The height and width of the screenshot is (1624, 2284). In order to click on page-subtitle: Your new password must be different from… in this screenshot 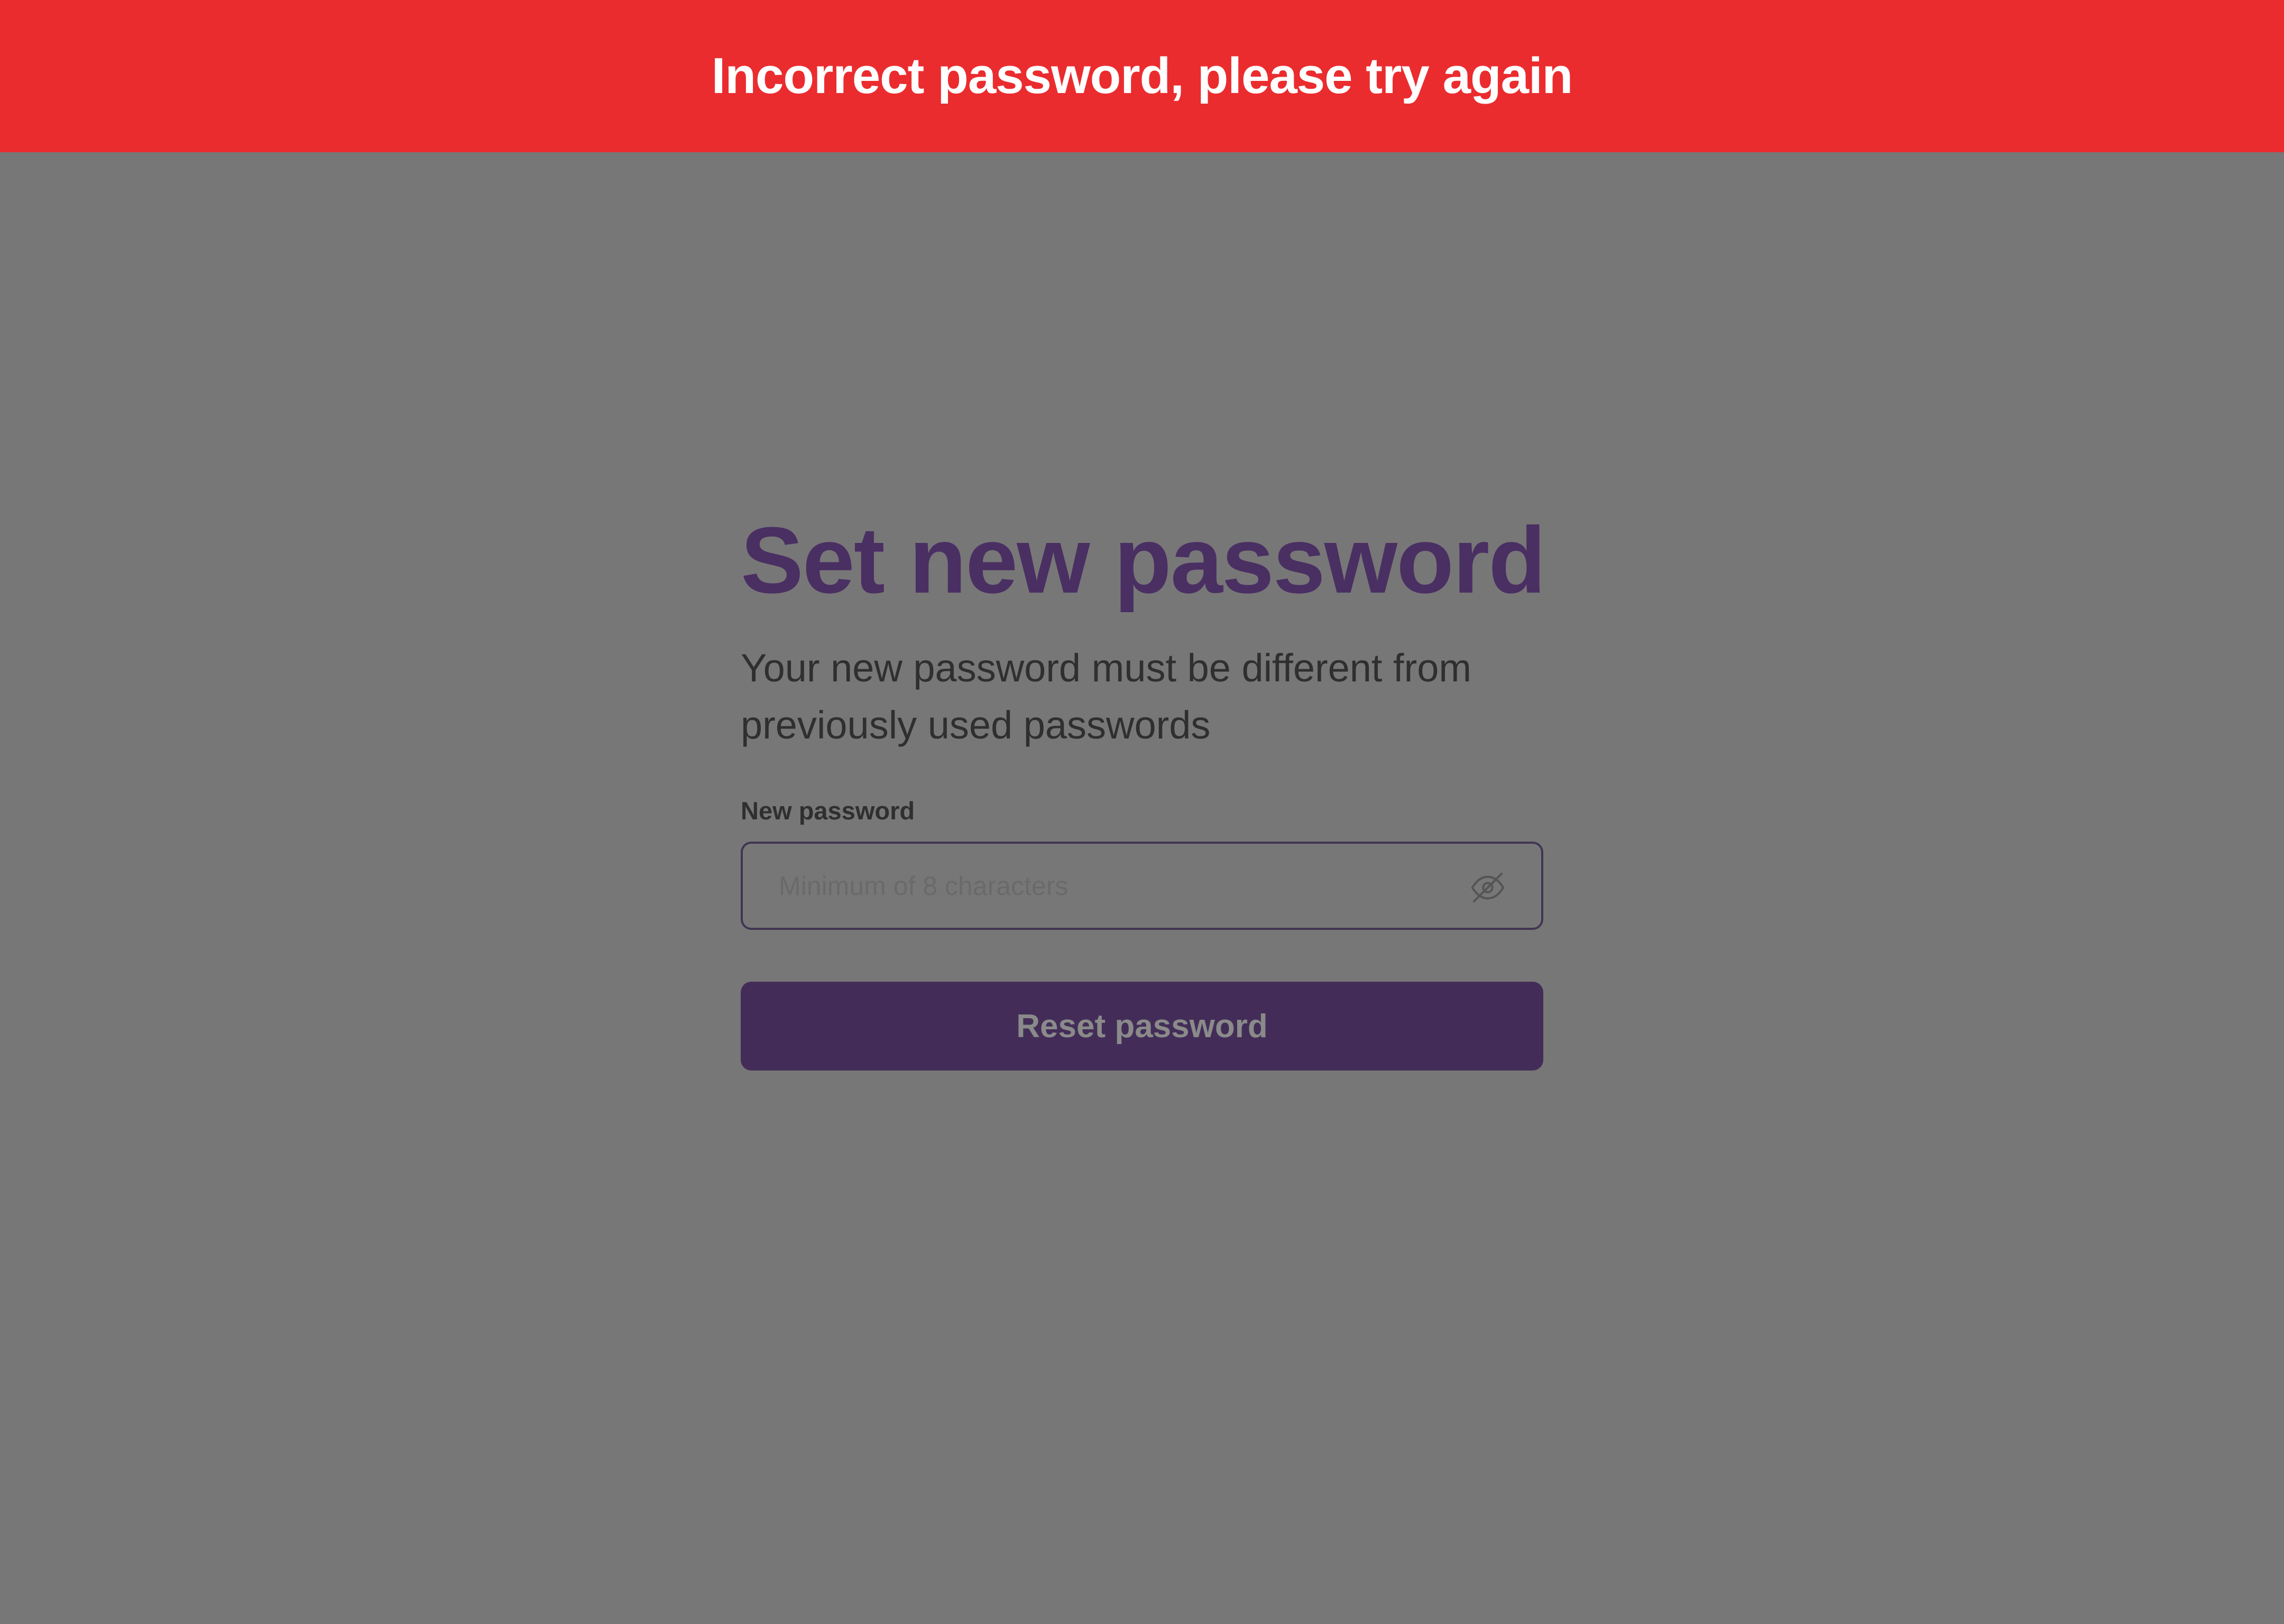, I will do `click(1106, 696)`.